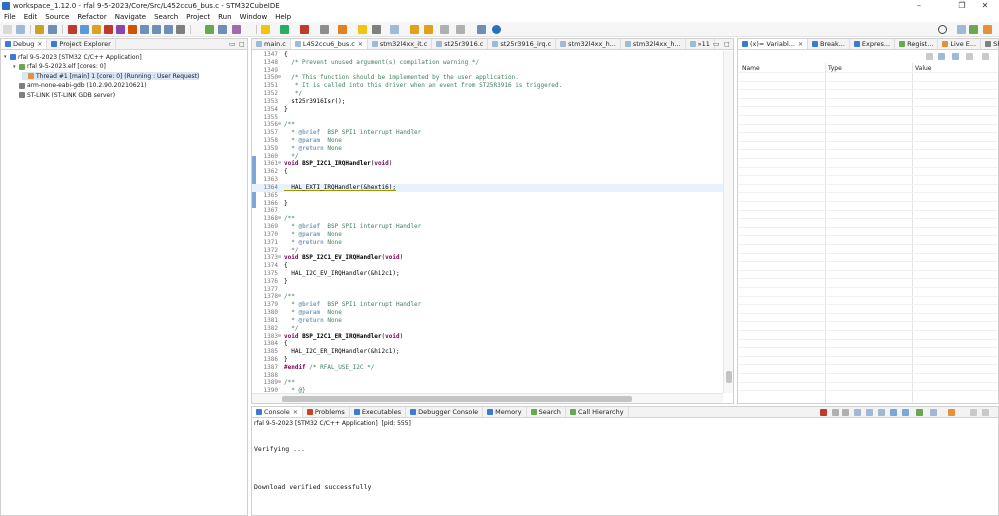 The image size is (999, 516). What do you see at coordinates (232, 44) in the screenshot?
I see `minimize-view-icon: ▭` at bounding box center [232, 44].